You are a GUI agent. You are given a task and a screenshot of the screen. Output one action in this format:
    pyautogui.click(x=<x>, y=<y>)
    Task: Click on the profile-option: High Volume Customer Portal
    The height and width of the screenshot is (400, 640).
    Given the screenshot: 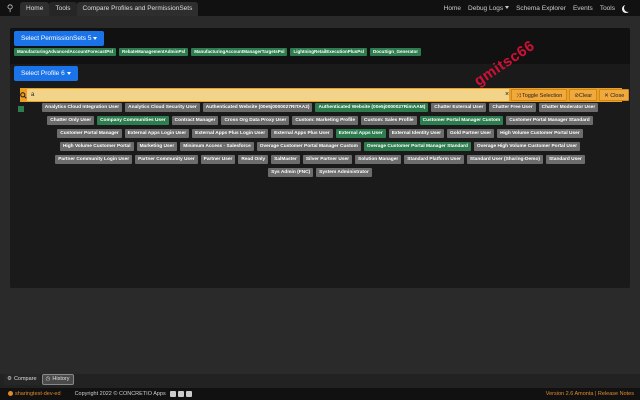 What is the action you would take?
    pyautogui.click(x=96, y=146)
    